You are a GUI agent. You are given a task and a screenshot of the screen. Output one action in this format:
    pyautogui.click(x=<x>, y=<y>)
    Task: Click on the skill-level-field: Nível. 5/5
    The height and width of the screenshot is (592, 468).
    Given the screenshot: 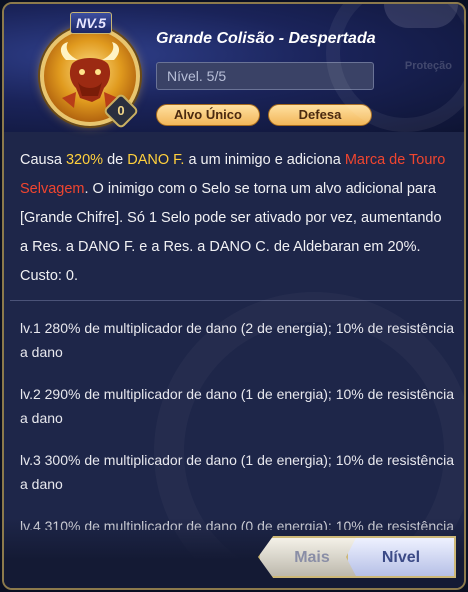 What is the action you would take?
    pyautogui.click(x=265, y=76)
    